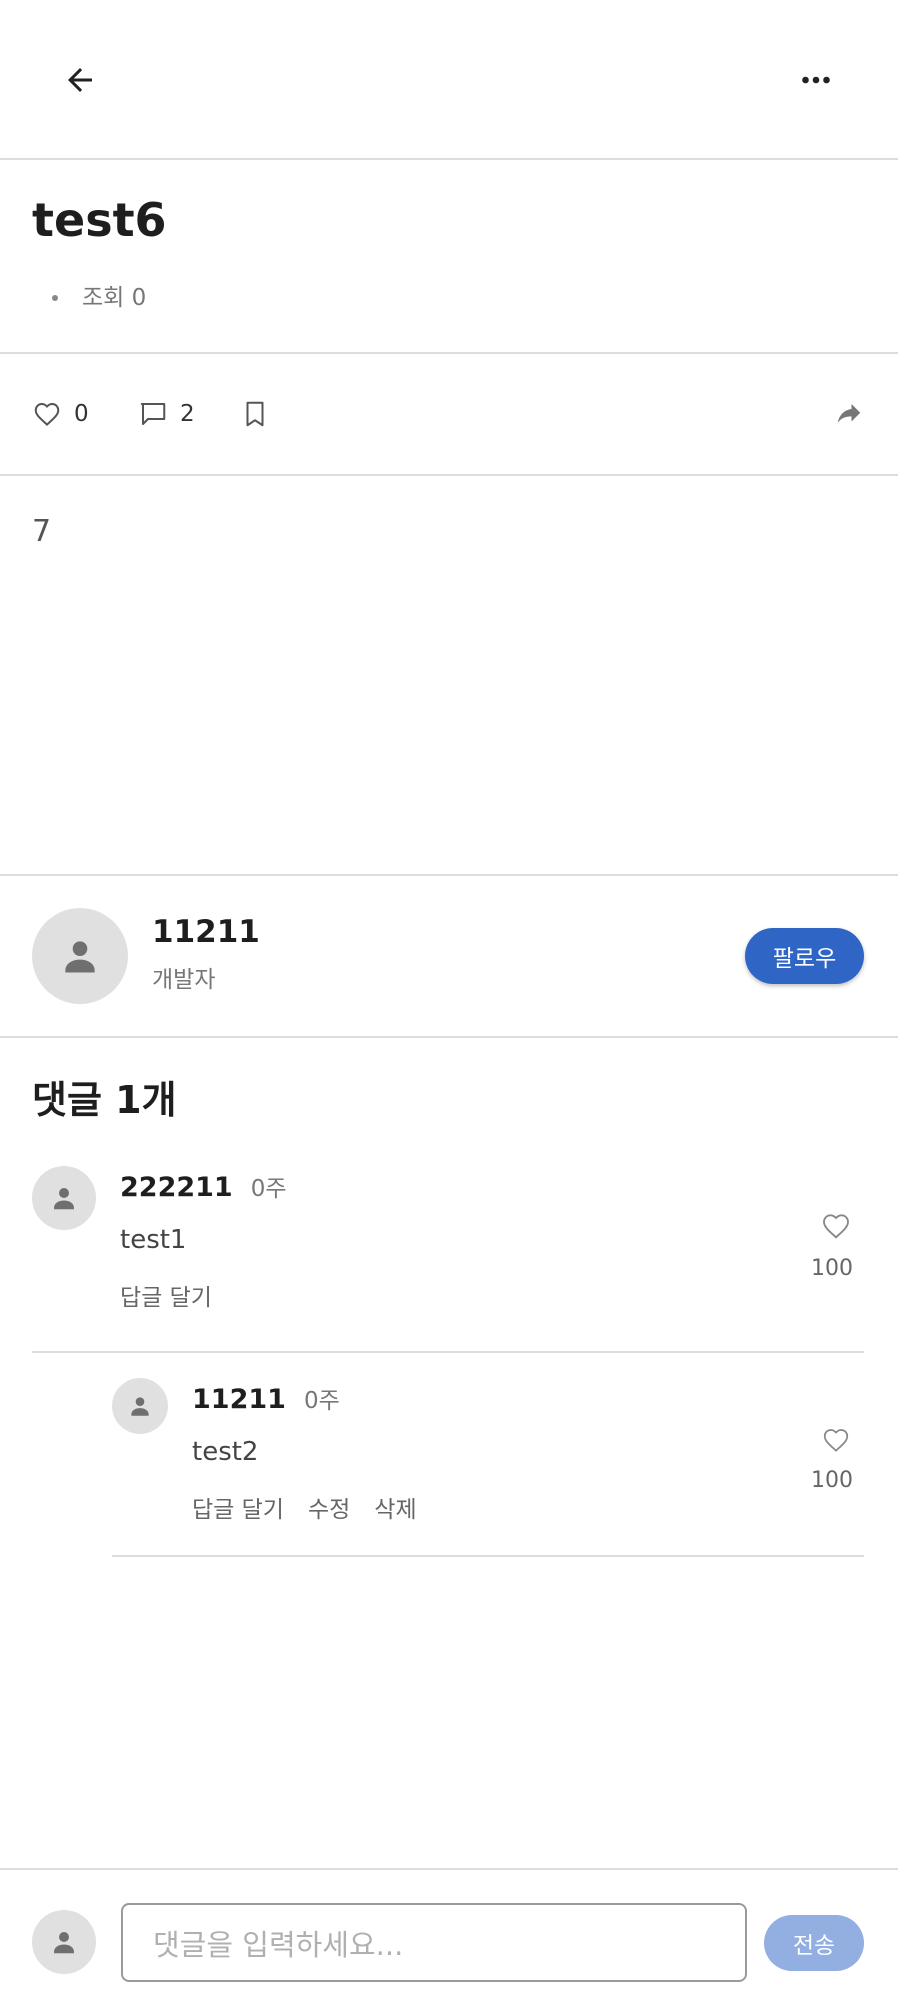 This screenshot has height=2014, width=898. I want to click on follow-button: 팔로우, so click(804, 956).